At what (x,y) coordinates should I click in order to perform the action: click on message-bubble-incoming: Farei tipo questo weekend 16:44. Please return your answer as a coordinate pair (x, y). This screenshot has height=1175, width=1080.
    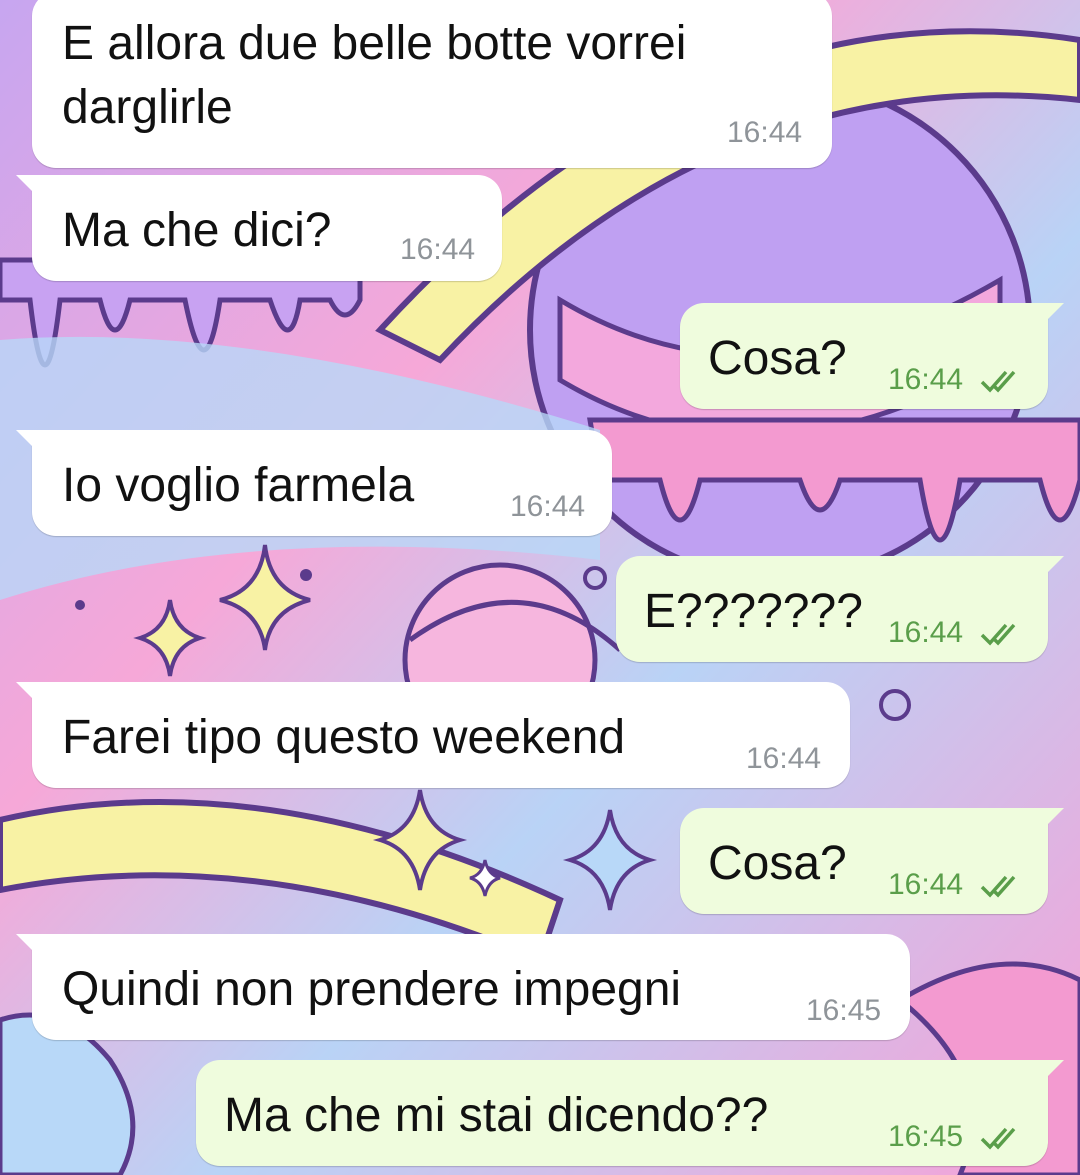
    Looking at the image, I should click on (433, 735).